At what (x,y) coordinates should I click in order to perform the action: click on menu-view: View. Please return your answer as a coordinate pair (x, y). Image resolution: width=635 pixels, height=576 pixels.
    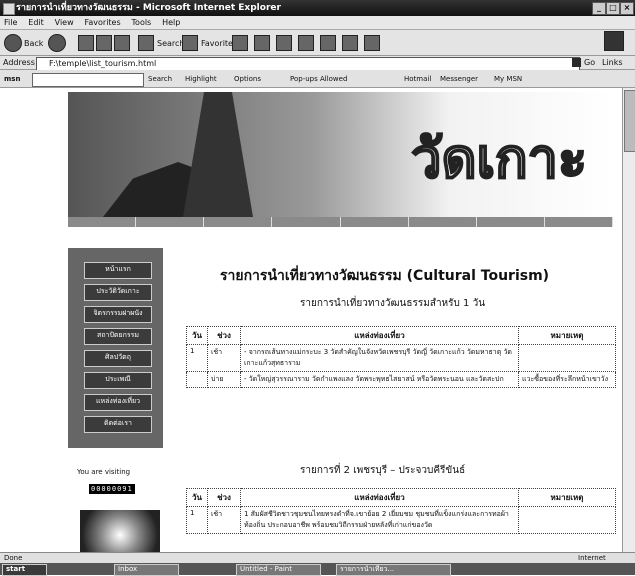
    Looking at the image, I should click on (64, 23).